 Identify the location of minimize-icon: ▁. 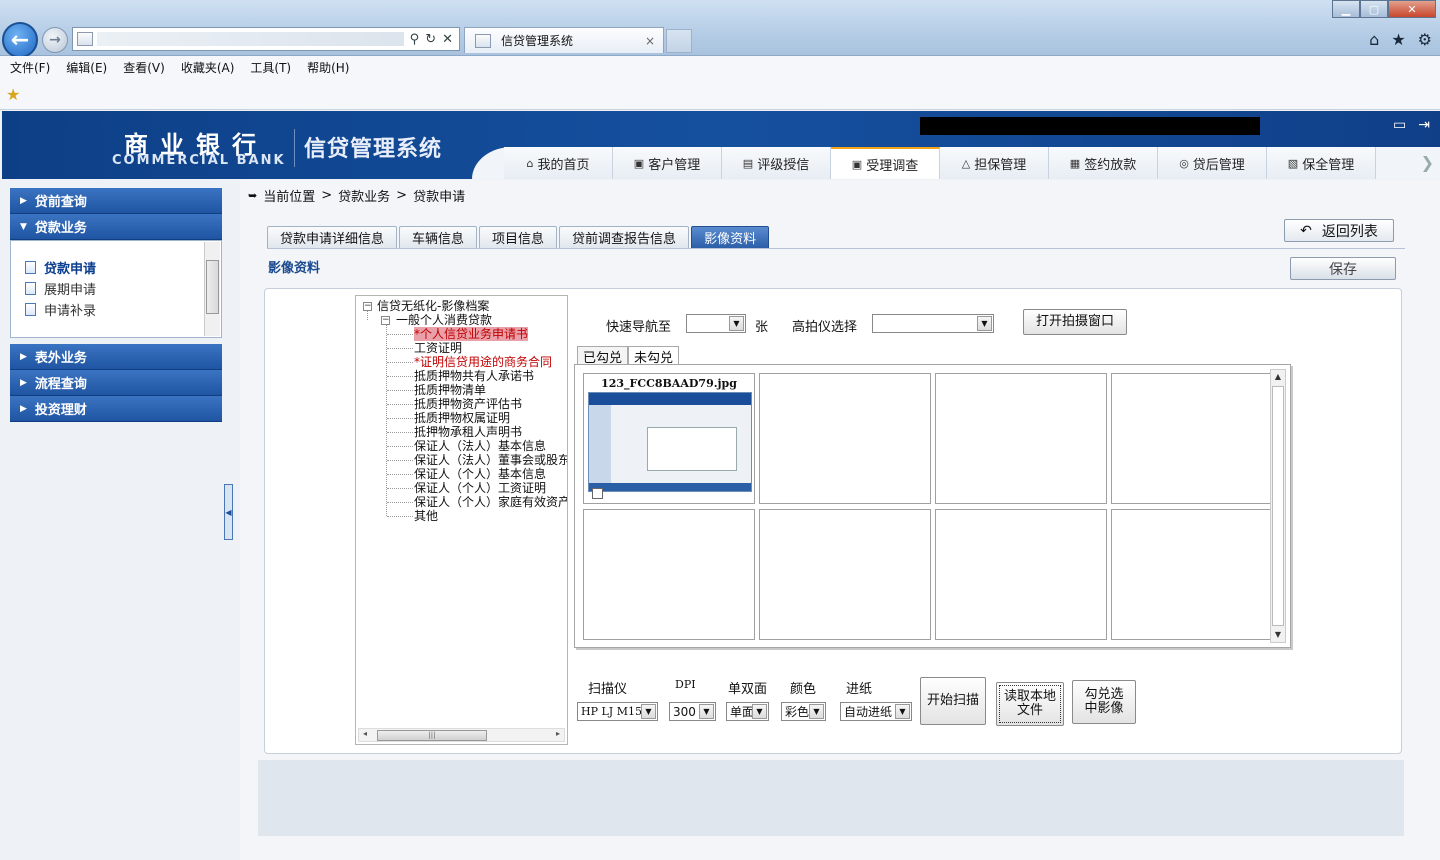
(1346, 9).